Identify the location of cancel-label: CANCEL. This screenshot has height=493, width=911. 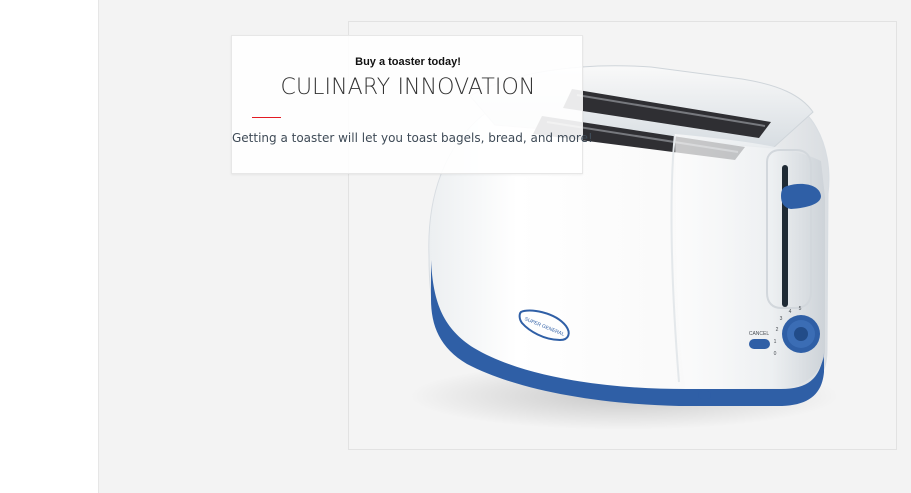
(759, 334).